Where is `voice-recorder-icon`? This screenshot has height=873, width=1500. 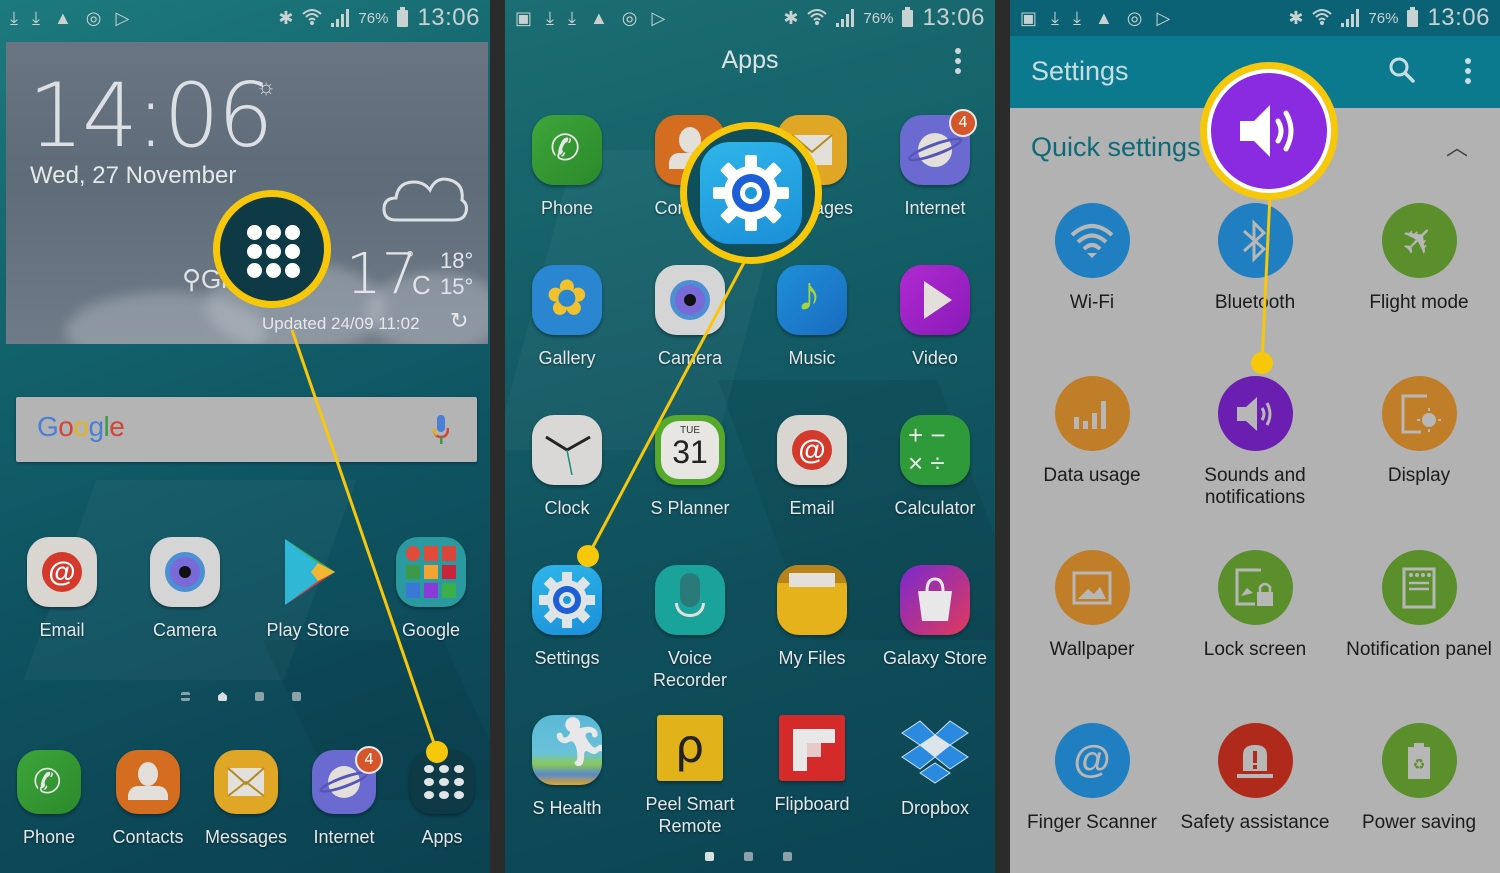
voice-recorder-icon is located at coordinates (690, 600).